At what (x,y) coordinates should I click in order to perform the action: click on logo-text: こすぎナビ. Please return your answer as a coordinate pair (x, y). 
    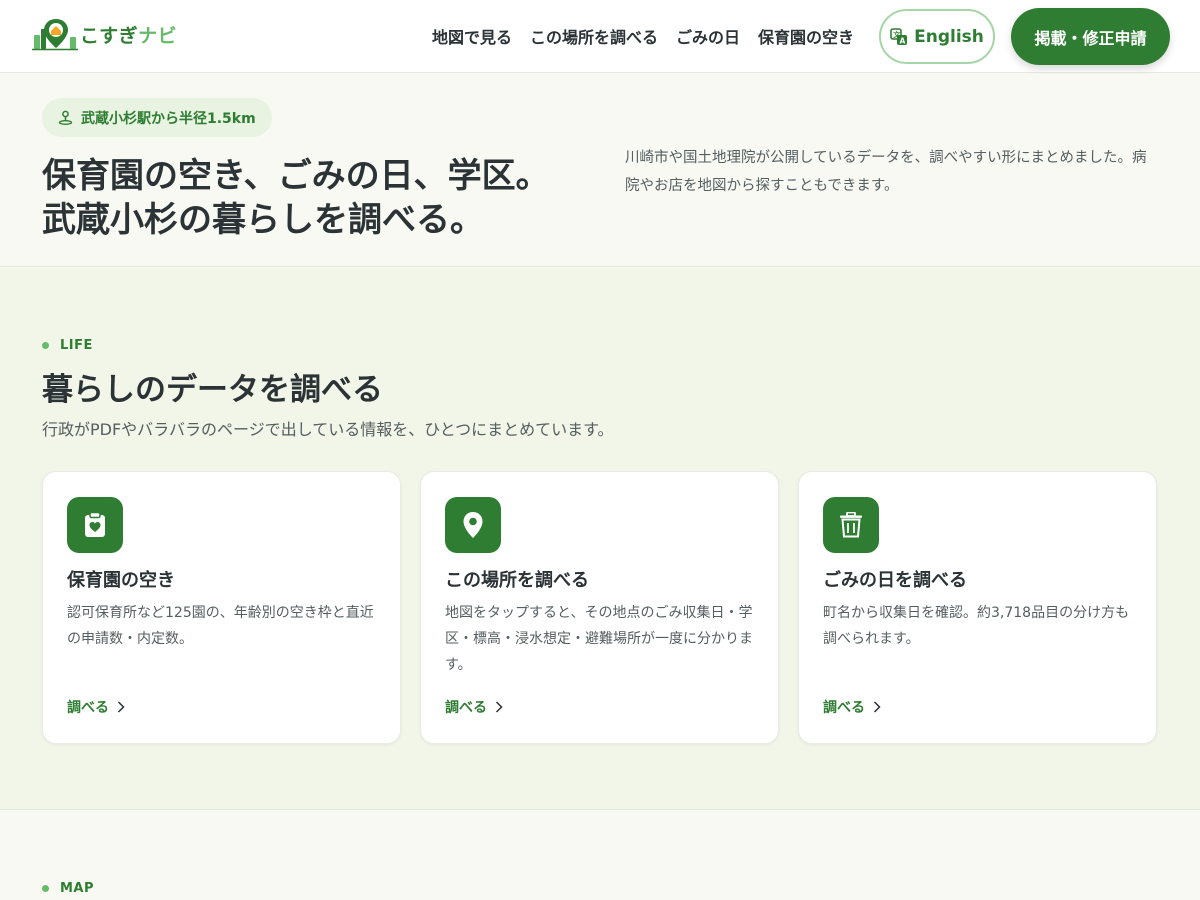
    Looking at the image, I should click on (128, 34).